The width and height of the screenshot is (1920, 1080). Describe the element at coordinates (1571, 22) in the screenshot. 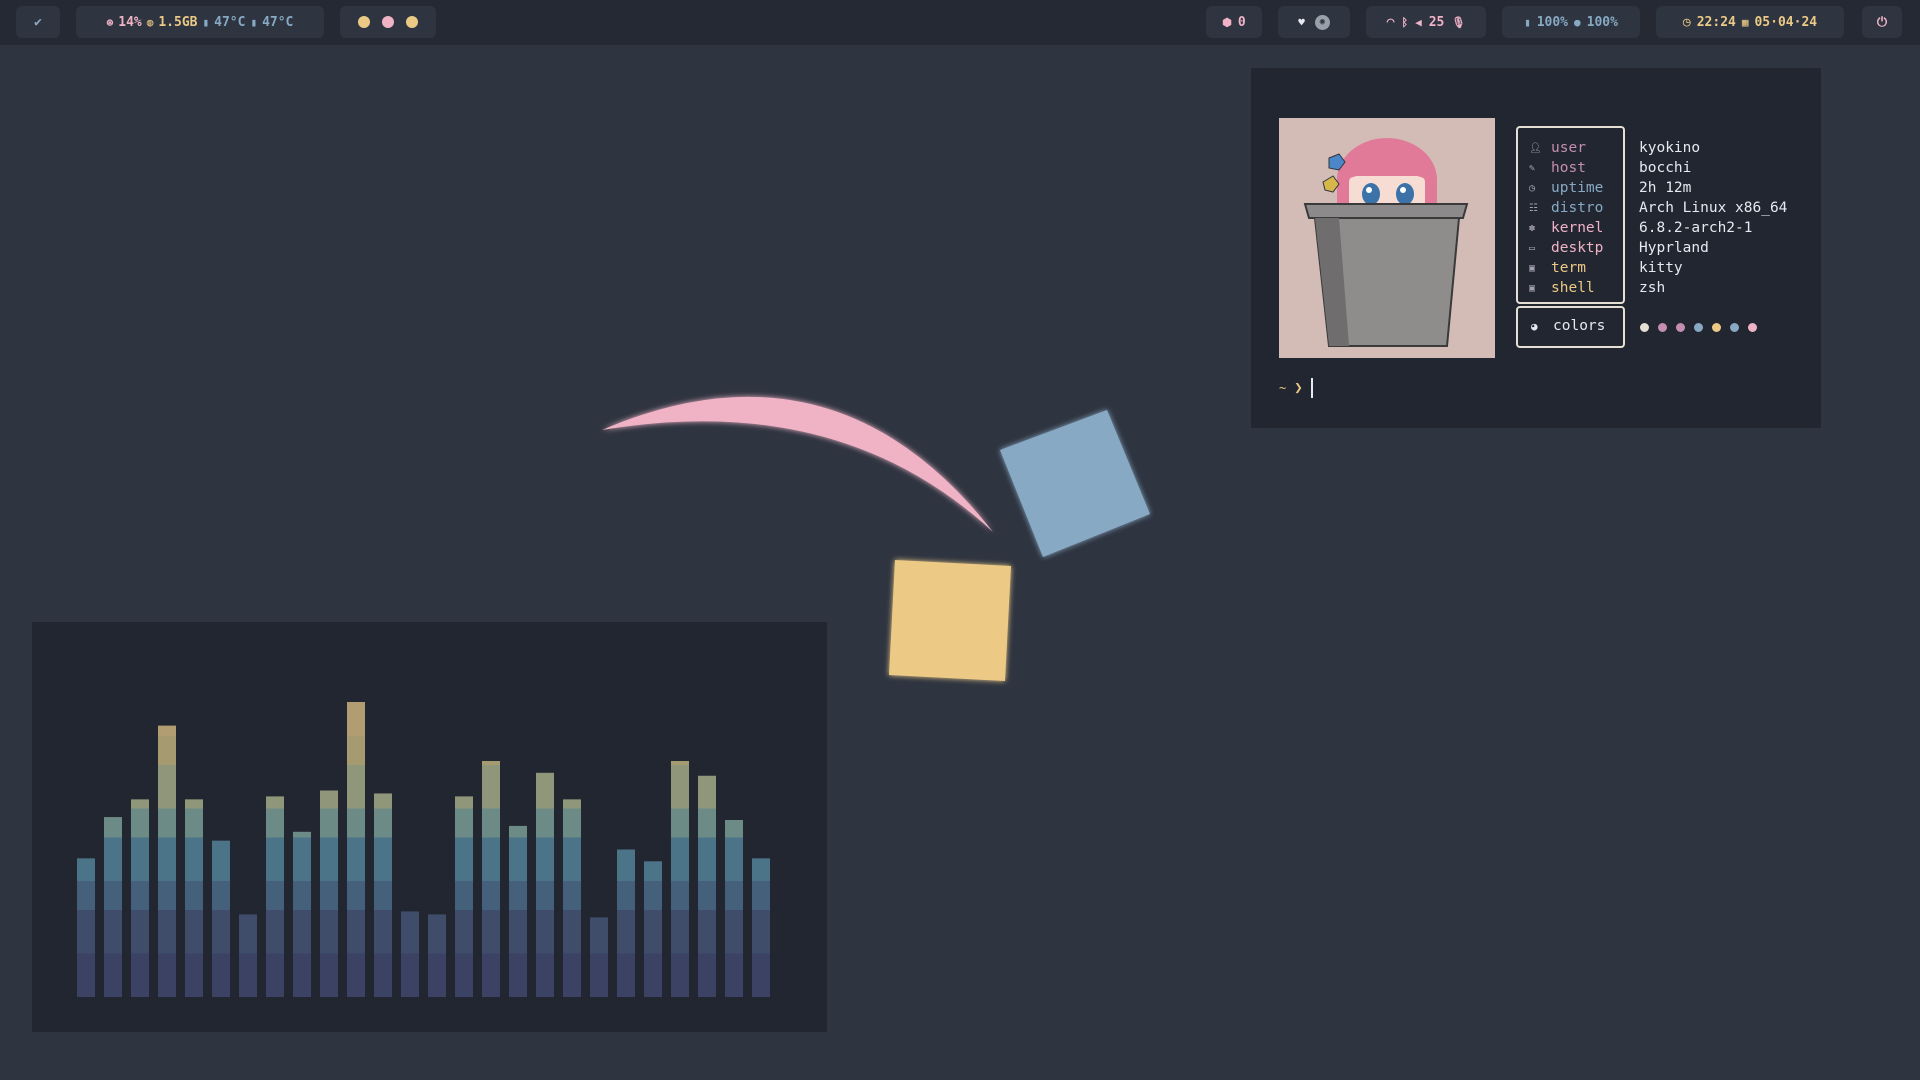

I see `battery-brightness: ▮ 100% ● 100%` at that location.